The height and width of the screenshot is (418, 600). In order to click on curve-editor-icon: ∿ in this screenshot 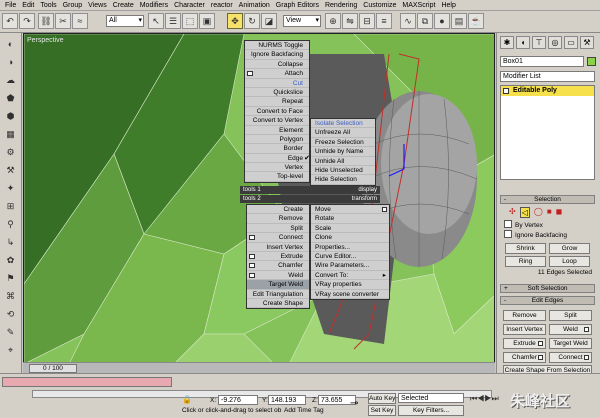, I will do `click(408, 21)`.